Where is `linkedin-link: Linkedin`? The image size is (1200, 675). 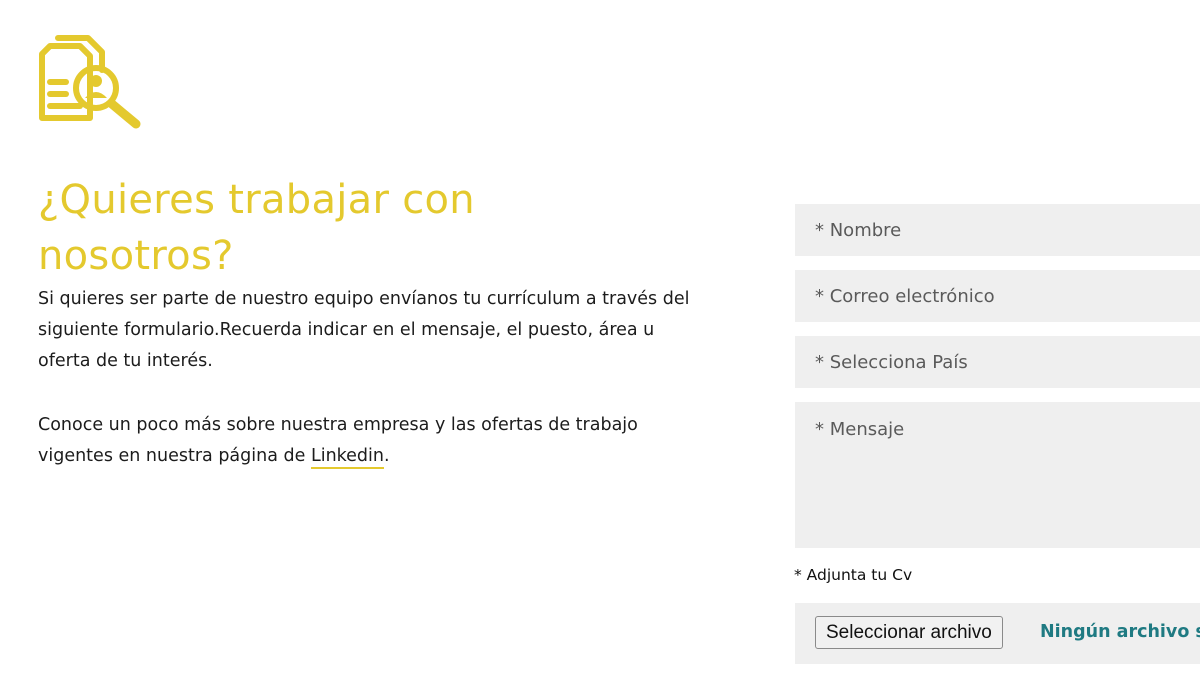 linkedin-link: Linkedin is located at coordinates (347, 457).